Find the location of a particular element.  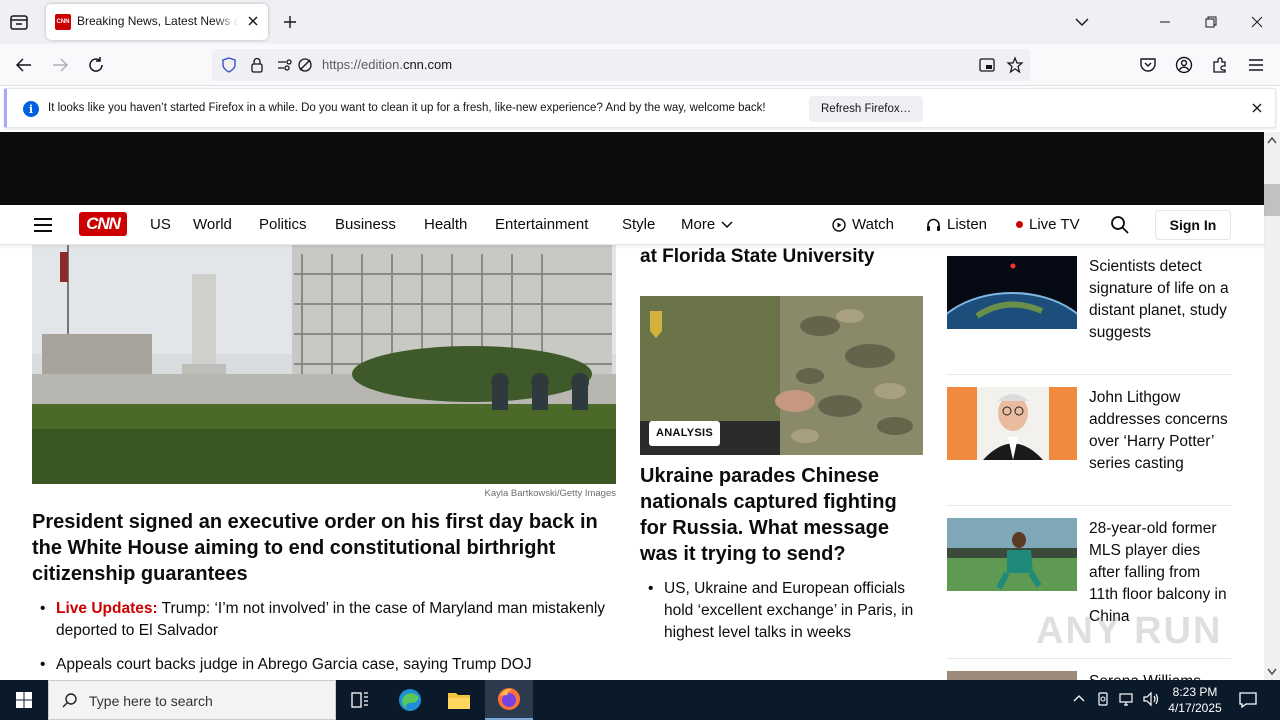

nav-link-politics: Politics is located at coordinates (283, 224).